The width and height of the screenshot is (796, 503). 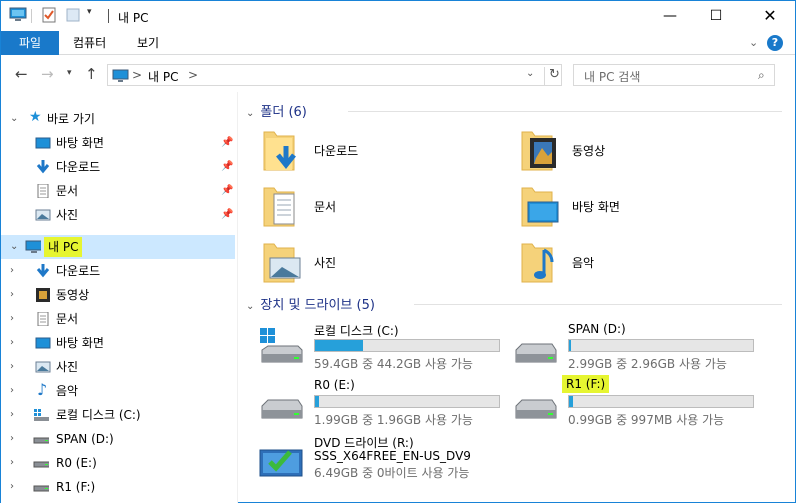 What do you see at coordinates (43, 343) in the screenshot?
I see `desktop-icon` at bounding box center [43, 343].